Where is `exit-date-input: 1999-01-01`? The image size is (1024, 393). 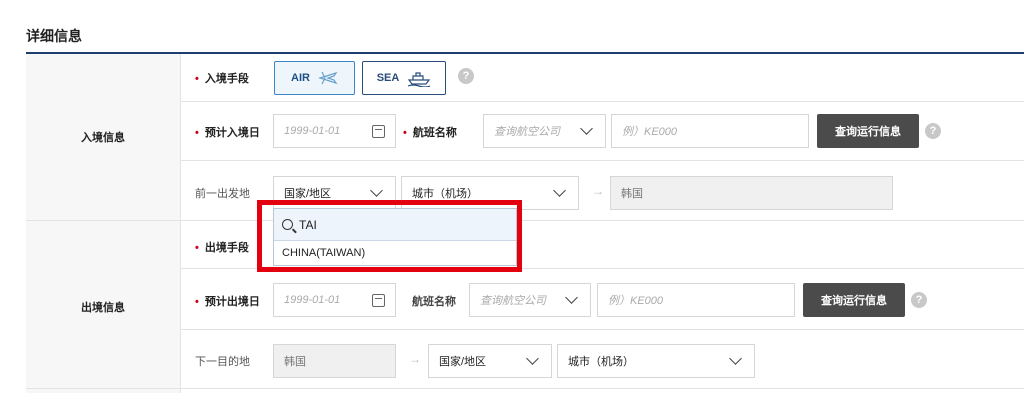 exit-date-input: 1999-01-01 is located at coordinates (334, 300).